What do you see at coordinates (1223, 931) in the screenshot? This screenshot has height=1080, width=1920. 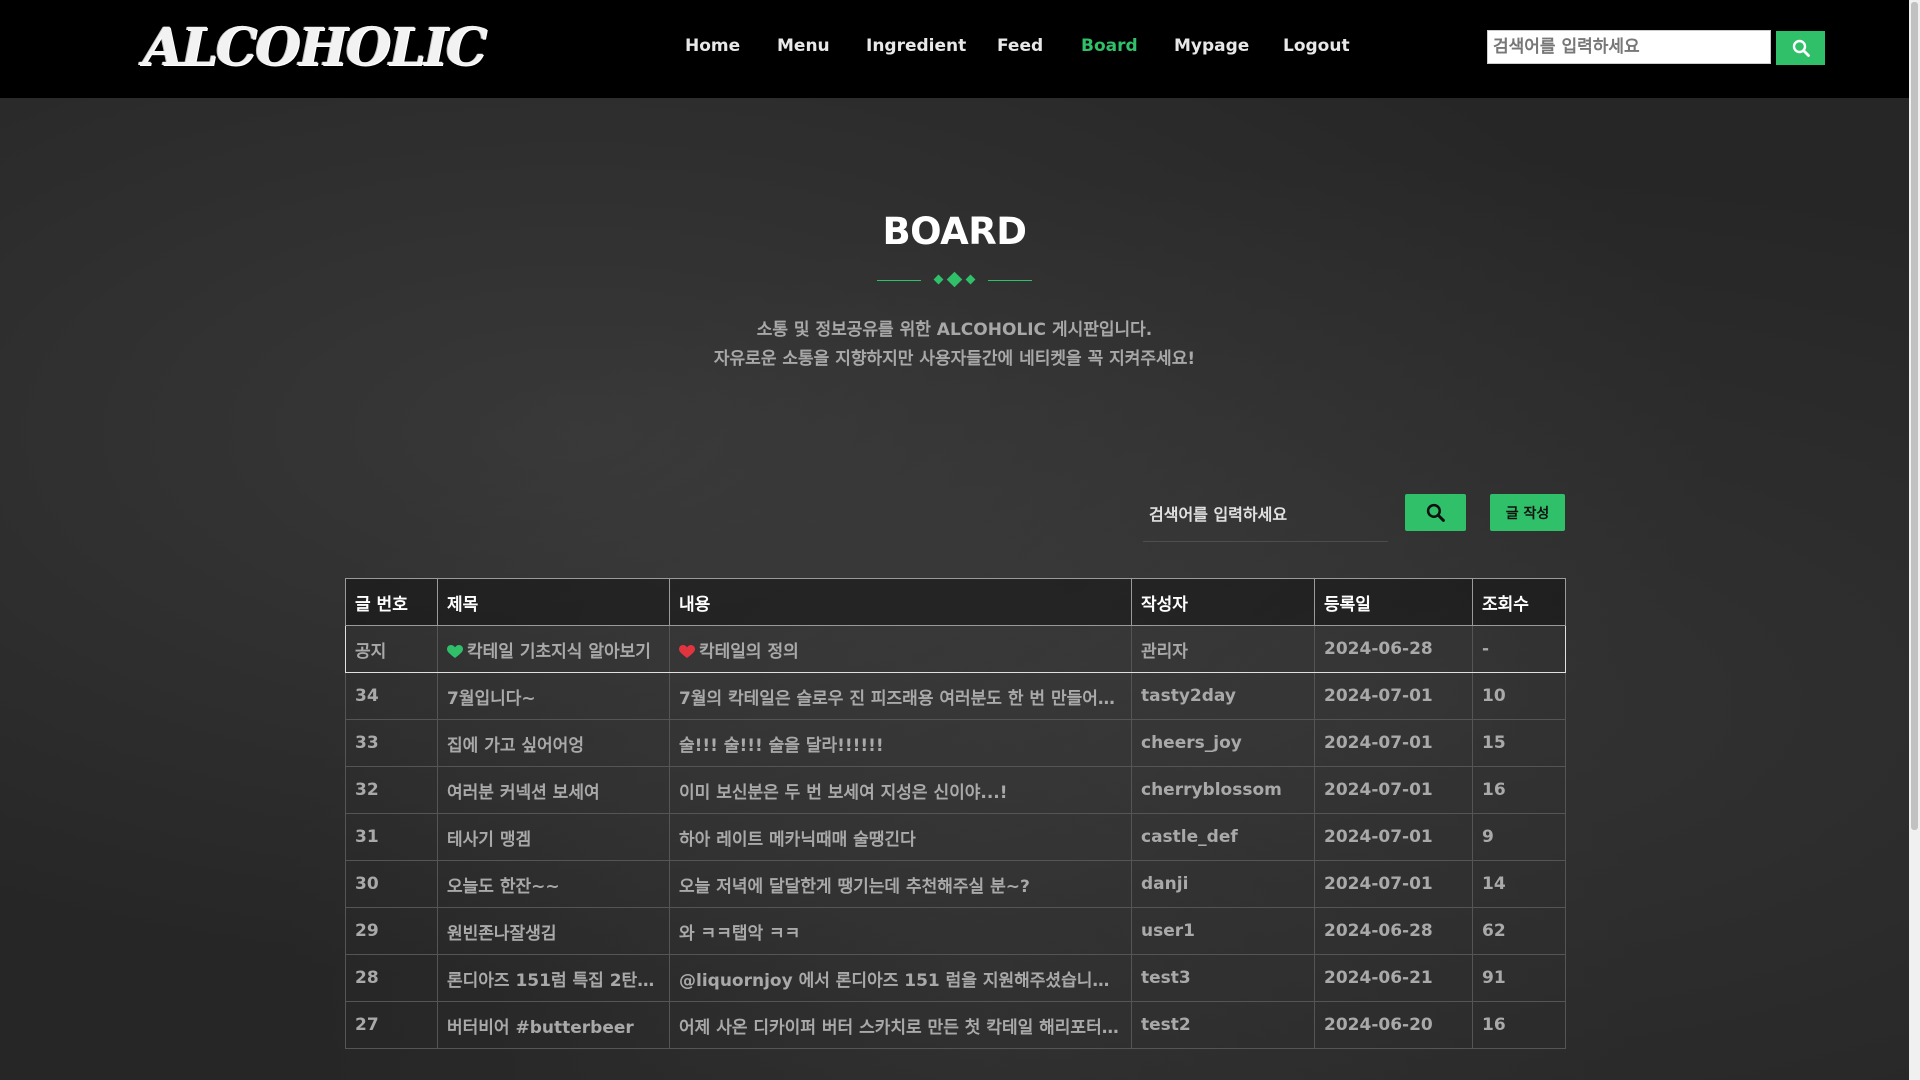 I see `row-author: user1` at bounding box center [1223, 931].